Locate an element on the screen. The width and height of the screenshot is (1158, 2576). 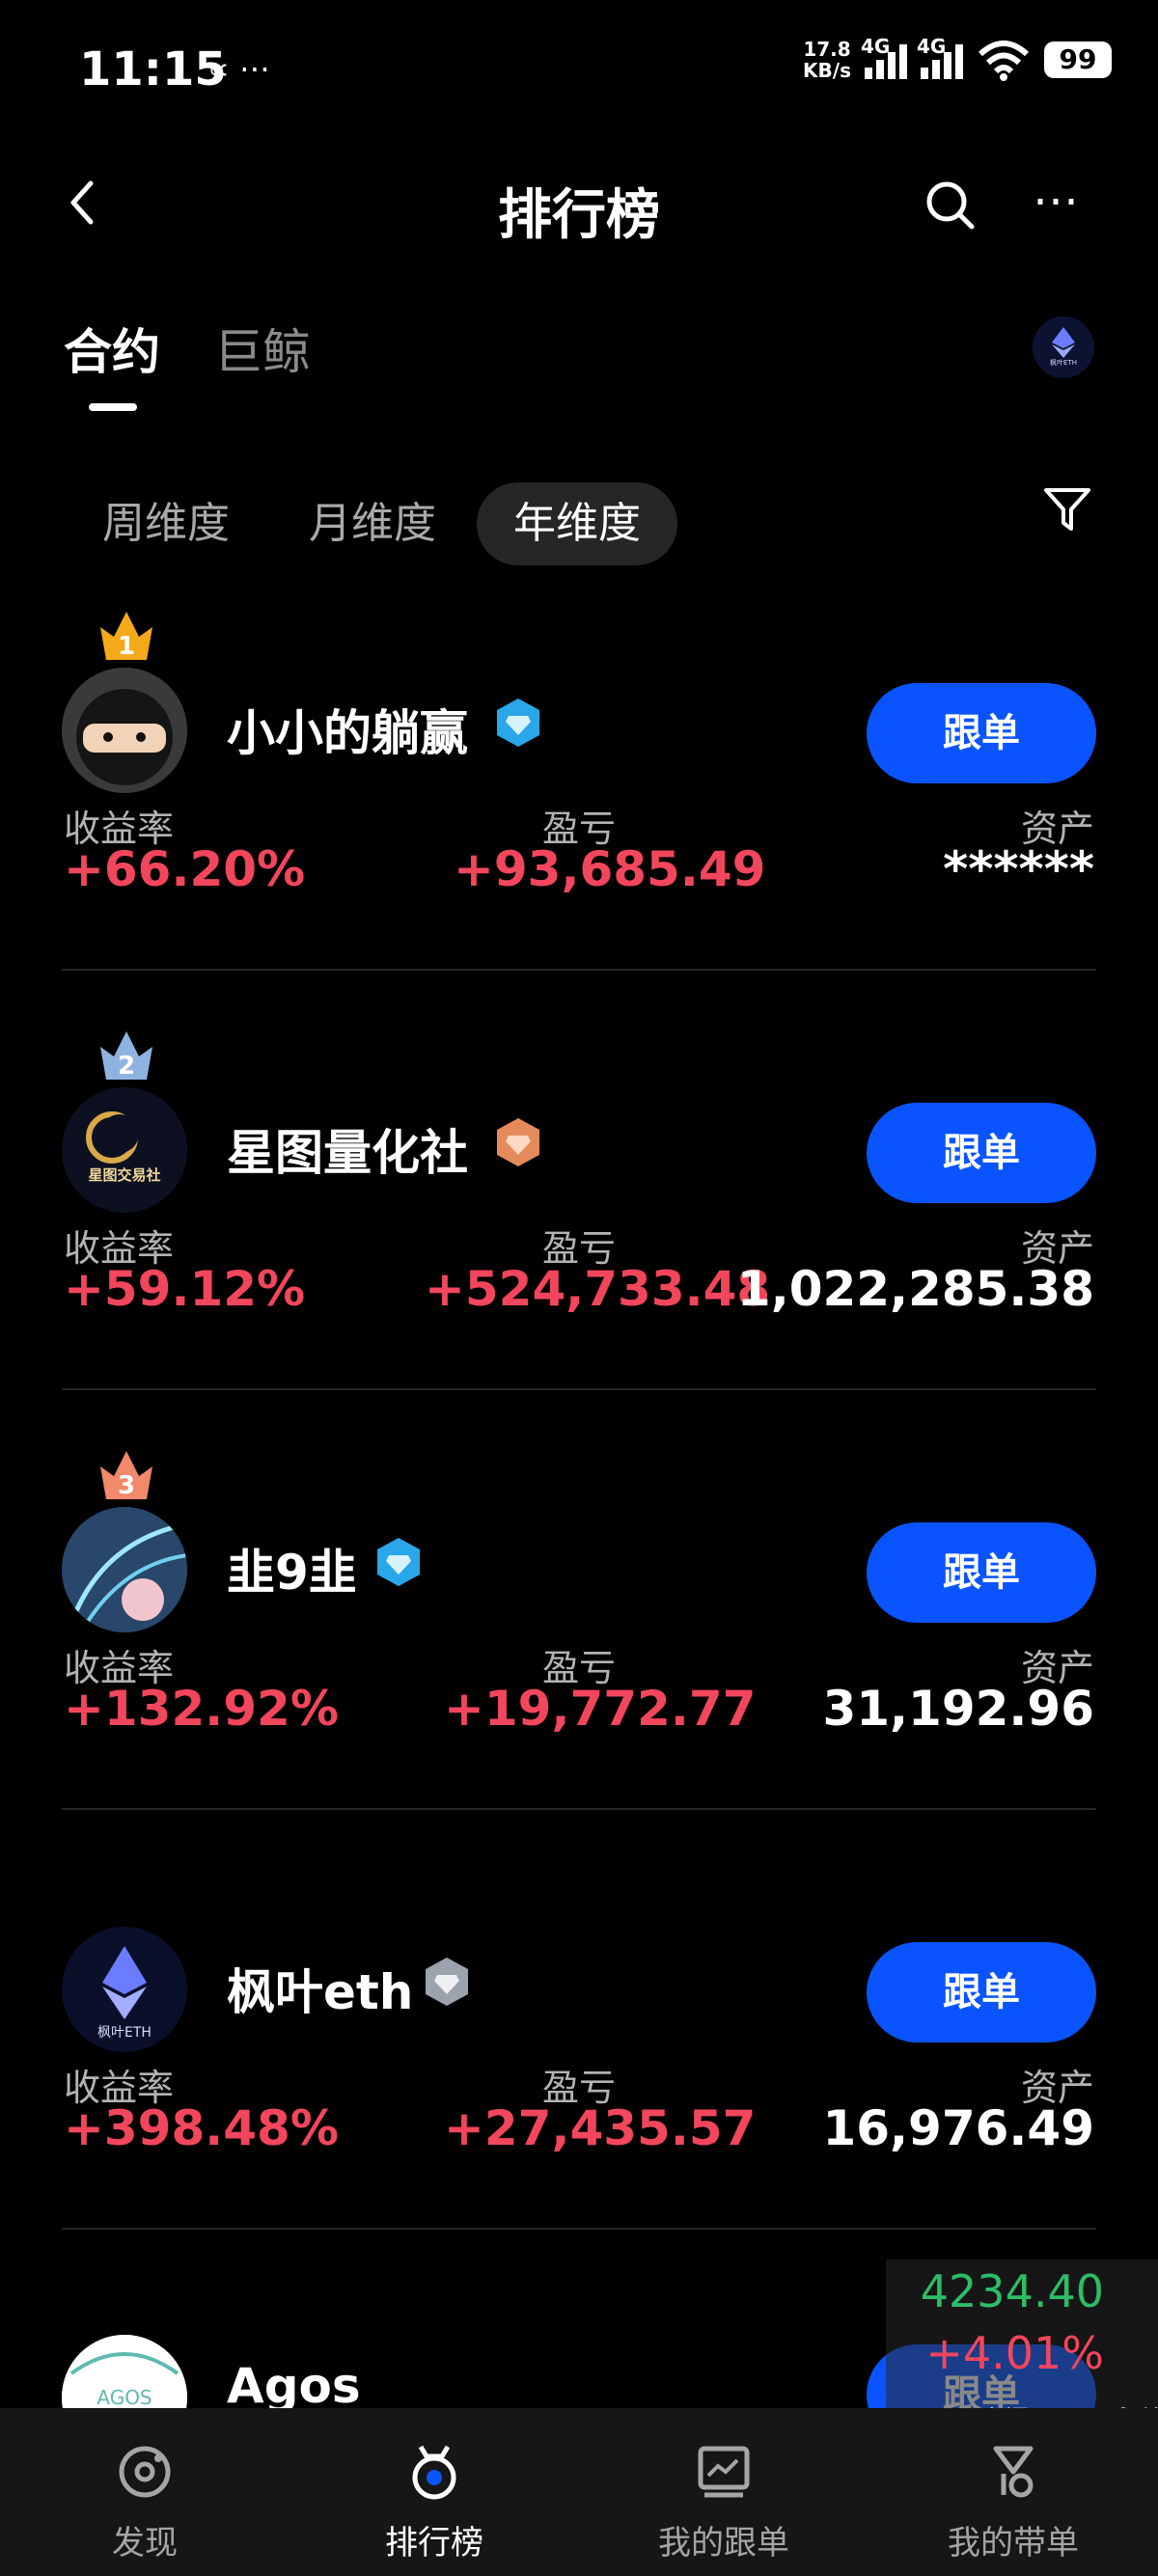
trader-name: 韭9韭 is located at coordinates (292, 1573).